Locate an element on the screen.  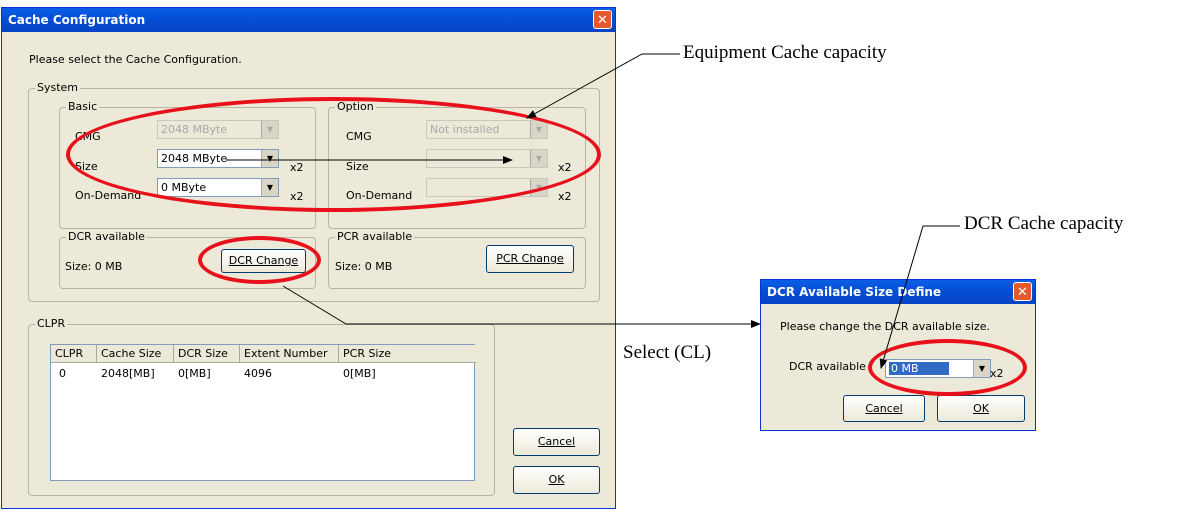
select-cl-annotation: Select (CL) is located at coordinates (667, 352).